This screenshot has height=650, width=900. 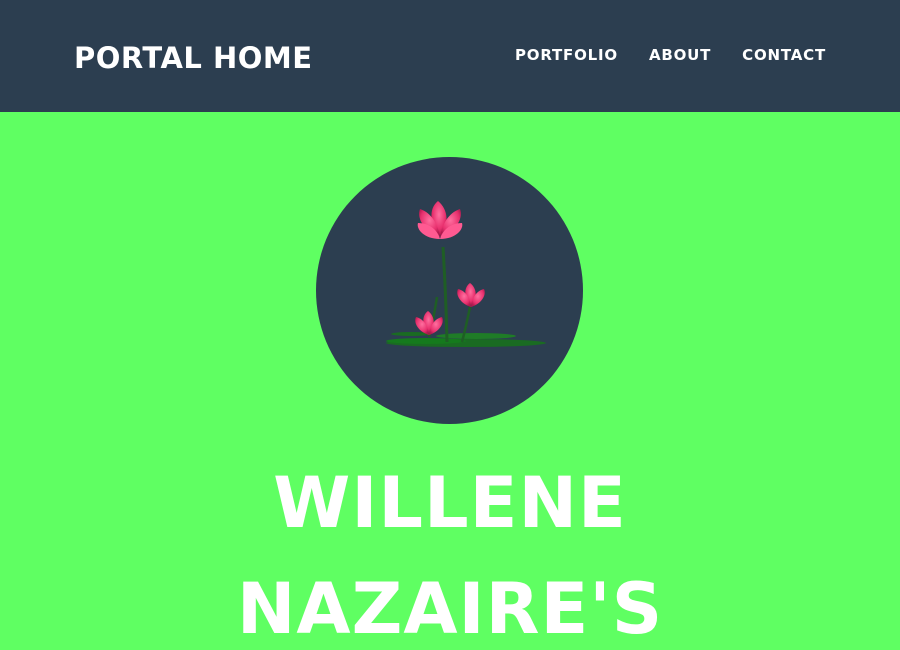 I want to click on hero-title-line-2: NAZAIRE'S, so click(x=450, y=609).